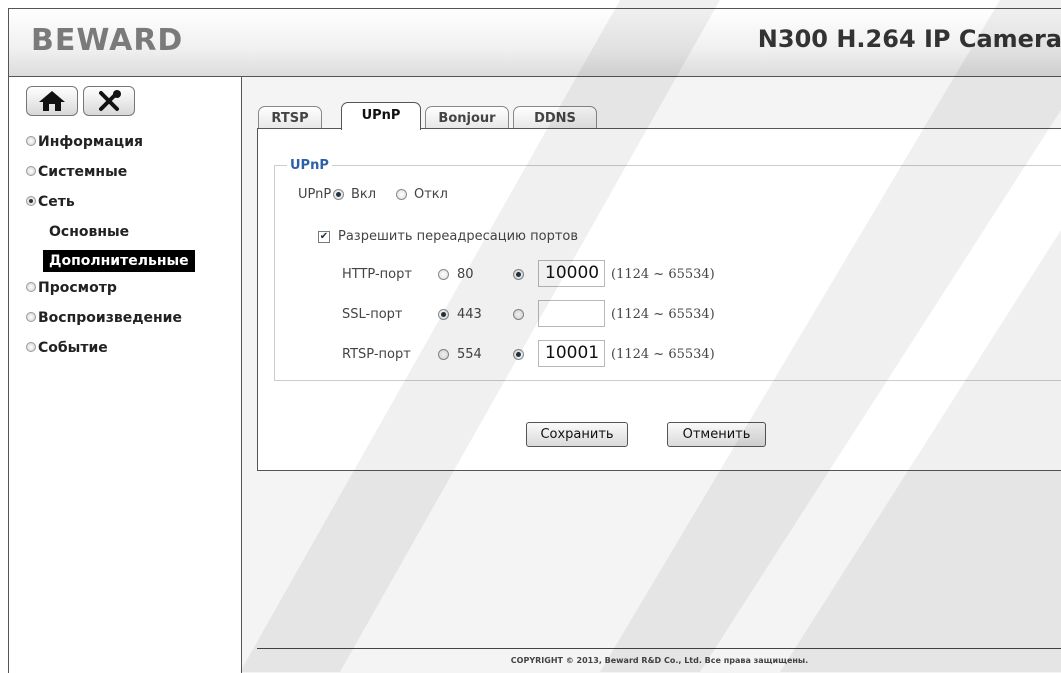  What do you see at coordinates (571, 353) in the screenshot?
I see `rtsp-port-input: 10001` at bounding box center [571, 353].